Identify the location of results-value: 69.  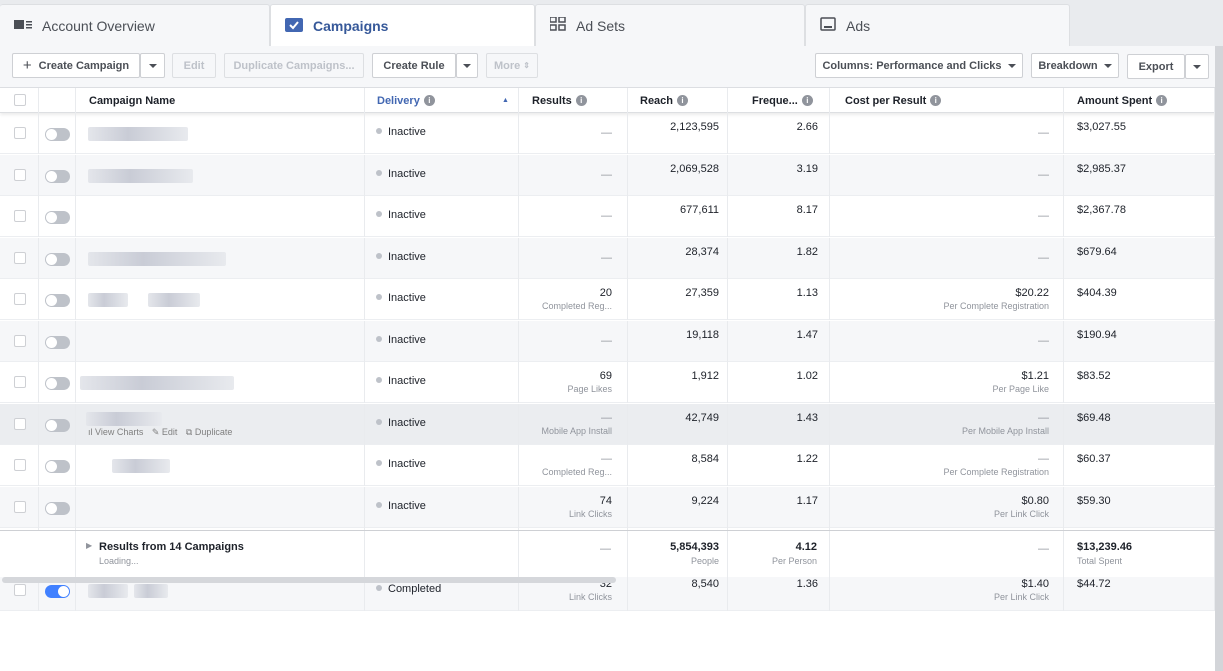
(605, 376).